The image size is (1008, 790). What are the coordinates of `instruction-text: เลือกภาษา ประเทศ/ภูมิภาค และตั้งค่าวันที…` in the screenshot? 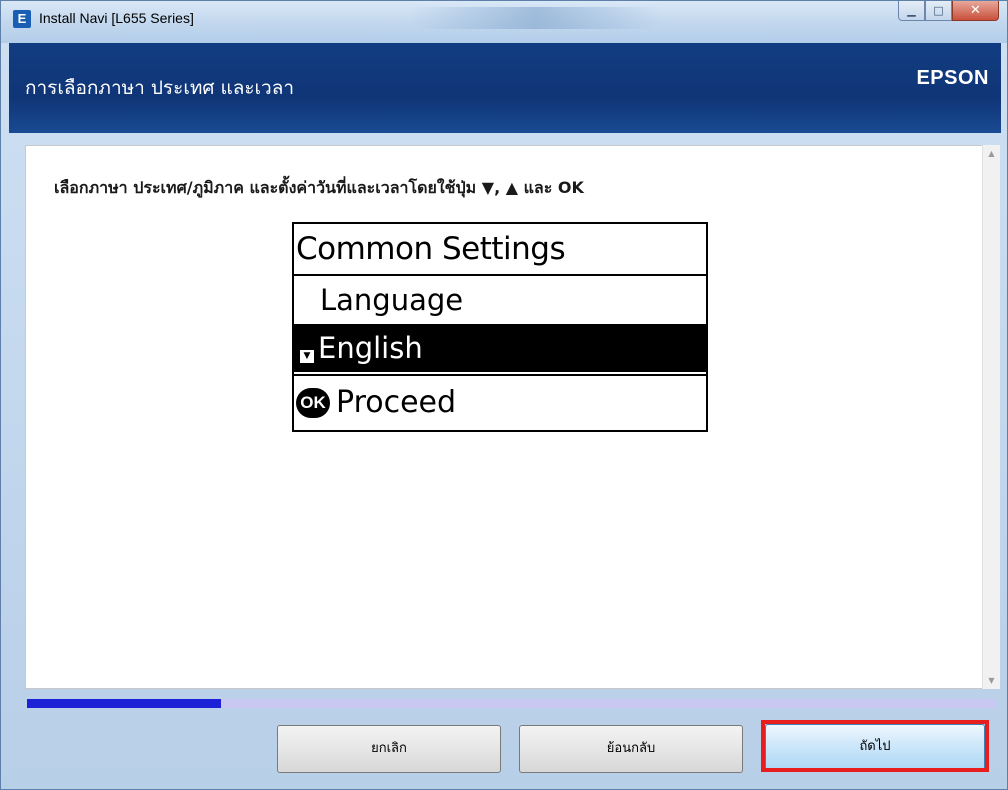 It's located at (319, 187).